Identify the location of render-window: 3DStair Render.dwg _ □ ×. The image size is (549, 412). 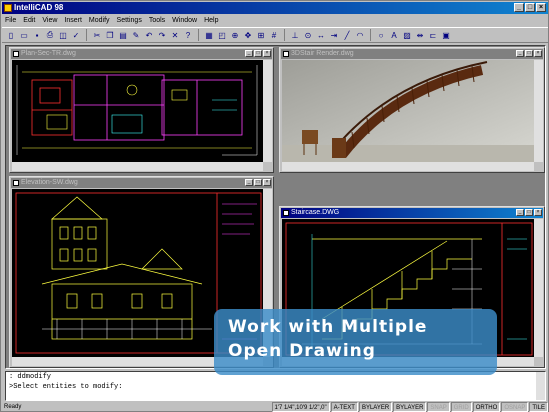
(412, 110).